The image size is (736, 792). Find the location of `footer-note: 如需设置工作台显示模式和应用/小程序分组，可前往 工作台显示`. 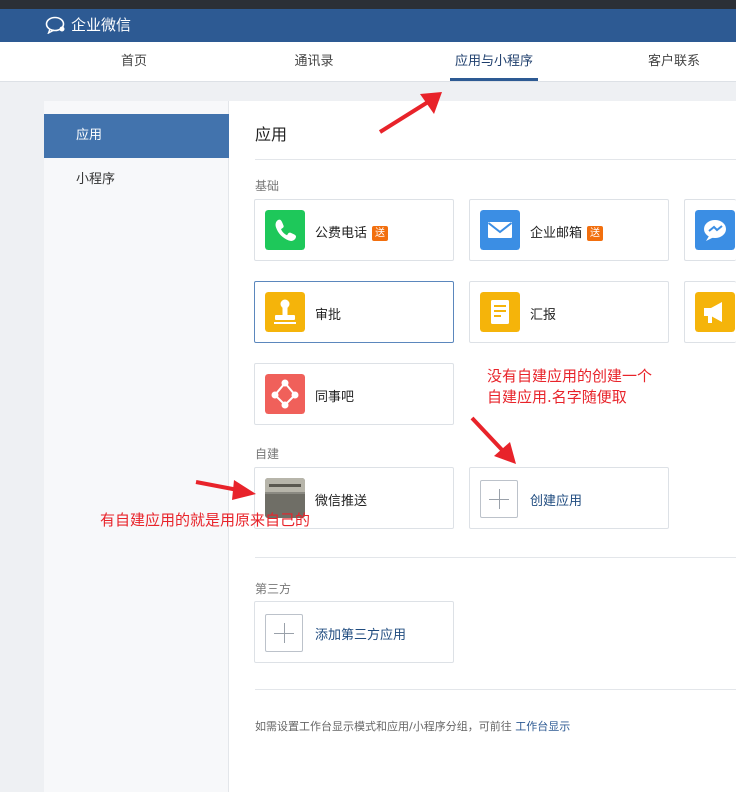

footer-note: 如需设置工作台显示模式和应用/小程序分组，可前往 工作台显示 is located at coordinates (412, 726).